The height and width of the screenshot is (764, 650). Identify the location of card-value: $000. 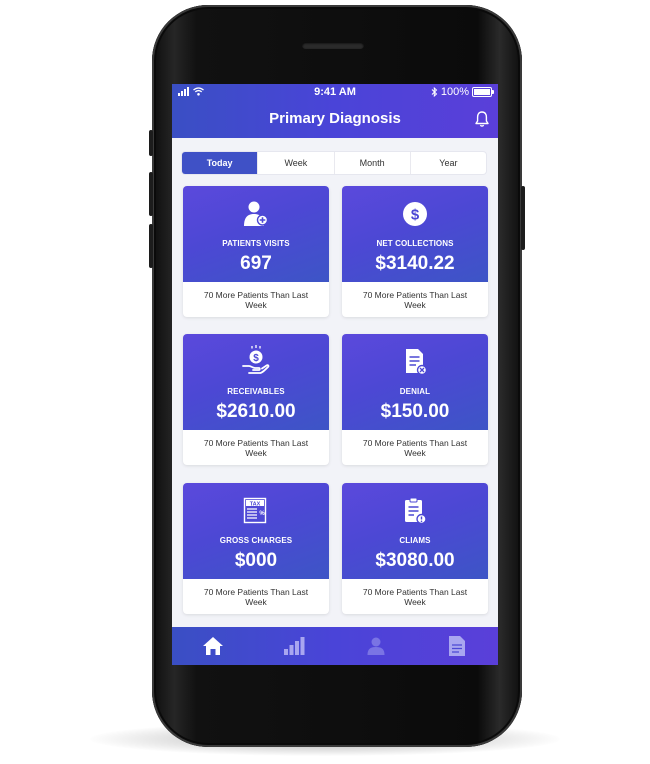
(256, 560).